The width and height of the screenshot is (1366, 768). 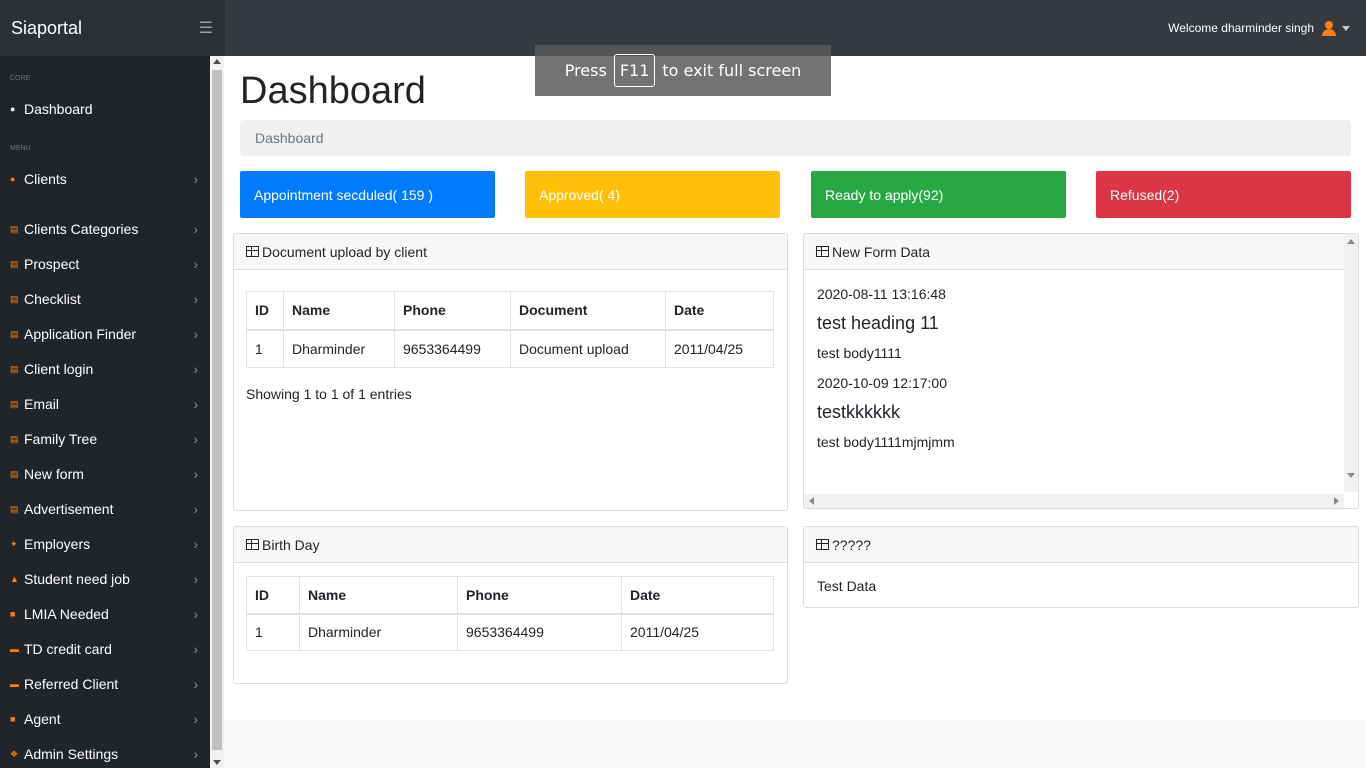 I want to click on sidebar-item-label: Email, so click(x=42, y=404).